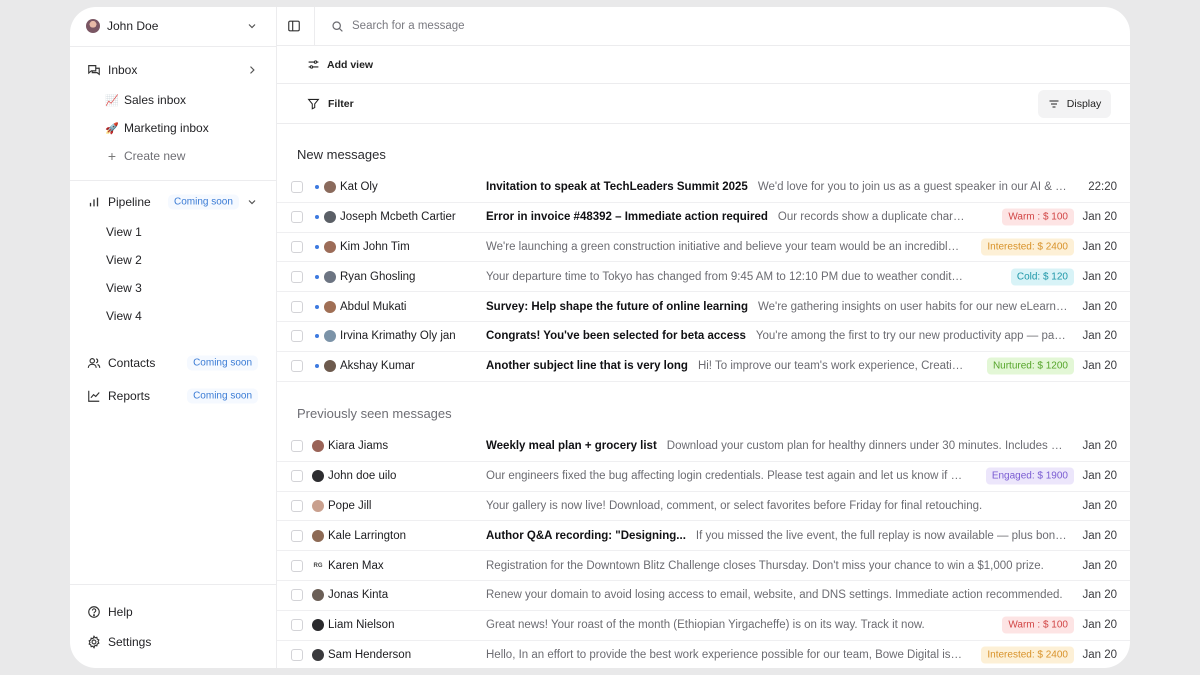 The width and height of the screenshot is (1200, 675). I want to click on display-button: Display, so click(1074, 104).